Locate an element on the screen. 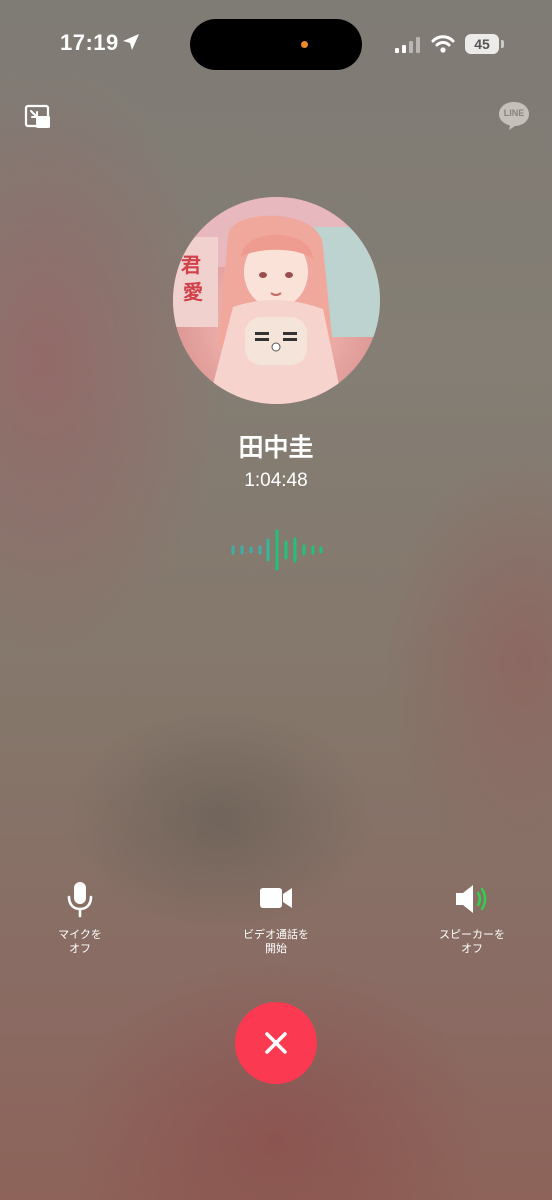  microphone-icon is located at coordinates (80, 900).